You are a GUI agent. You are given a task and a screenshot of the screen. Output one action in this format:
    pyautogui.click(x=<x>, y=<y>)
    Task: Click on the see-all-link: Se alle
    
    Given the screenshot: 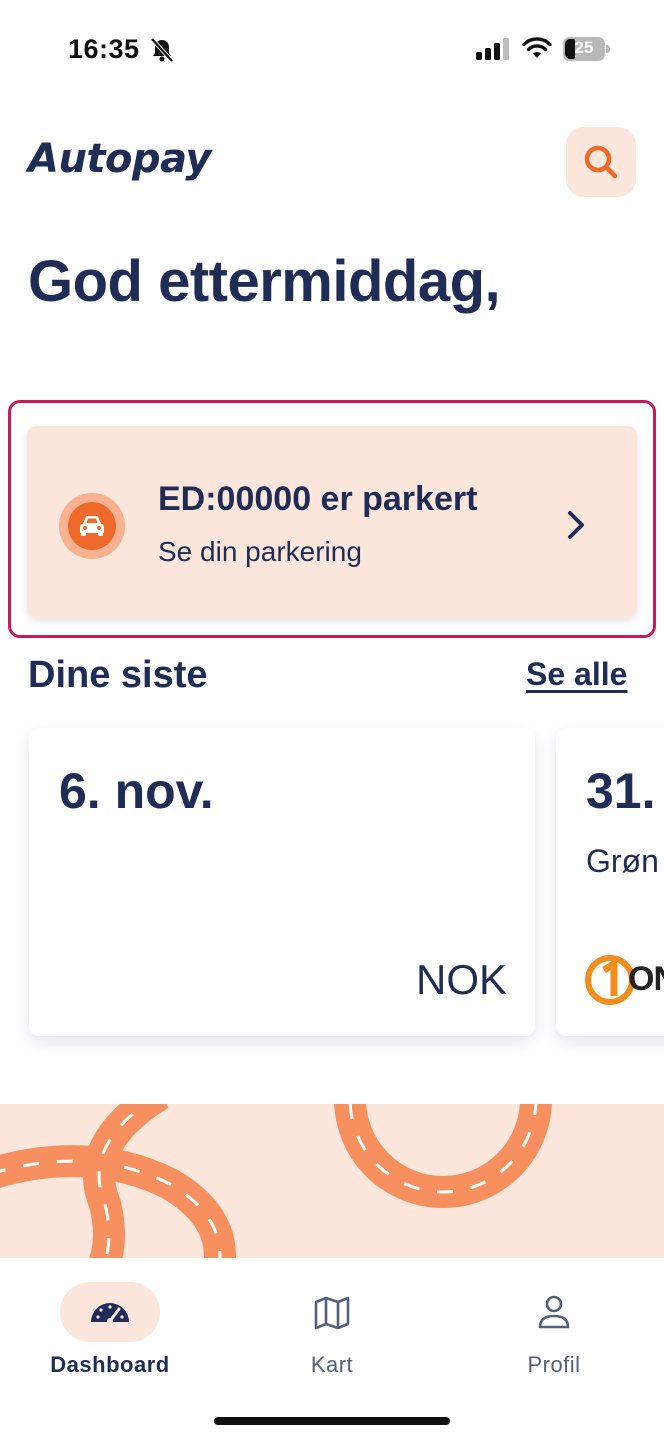 What is the action you would take?
    pyautogui.click(x=576, y=674)
    